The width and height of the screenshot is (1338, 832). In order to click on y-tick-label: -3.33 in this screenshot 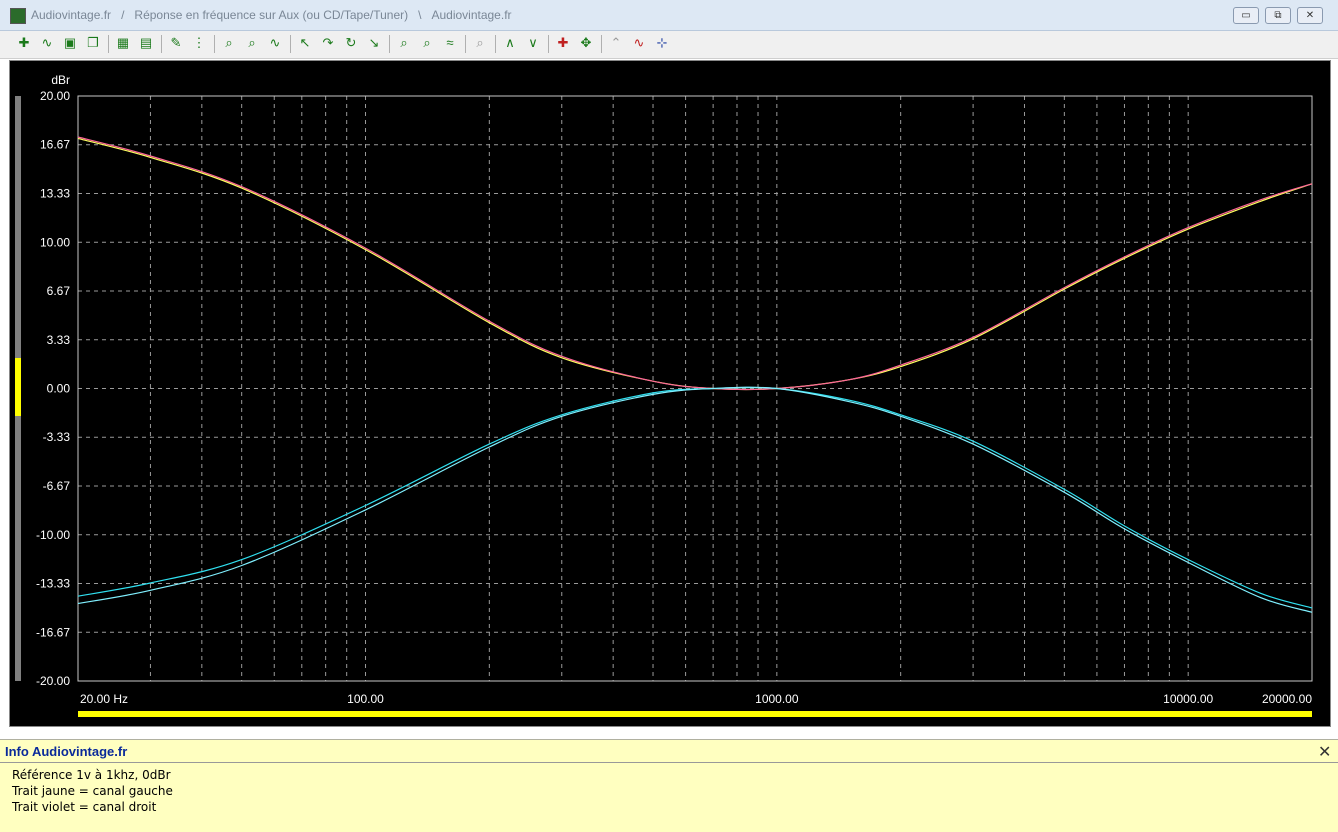, I will do `click(57, 437)`.